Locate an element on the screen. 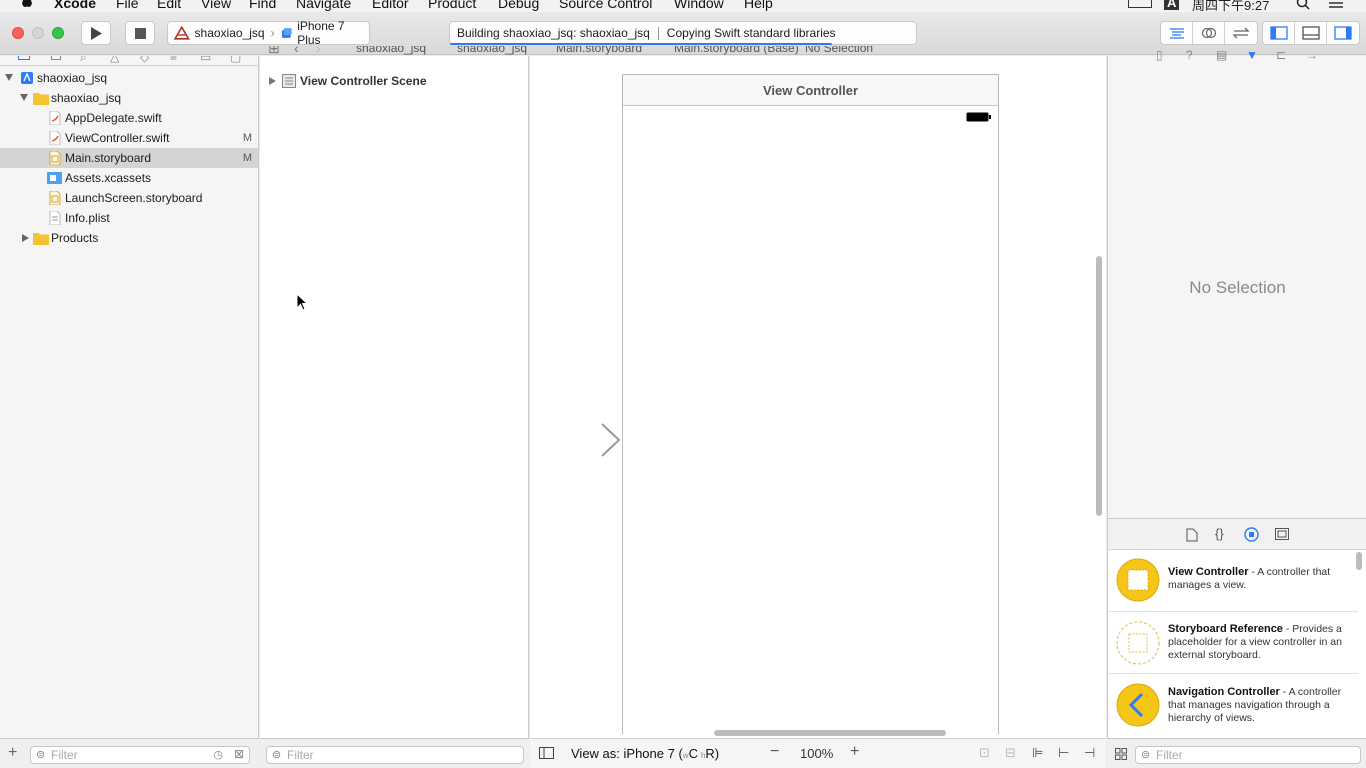 This screenshot has width=1366, height=768. jumpbar-crumb-group: shaoxiao_jsq is located at coordinates (492, 50).